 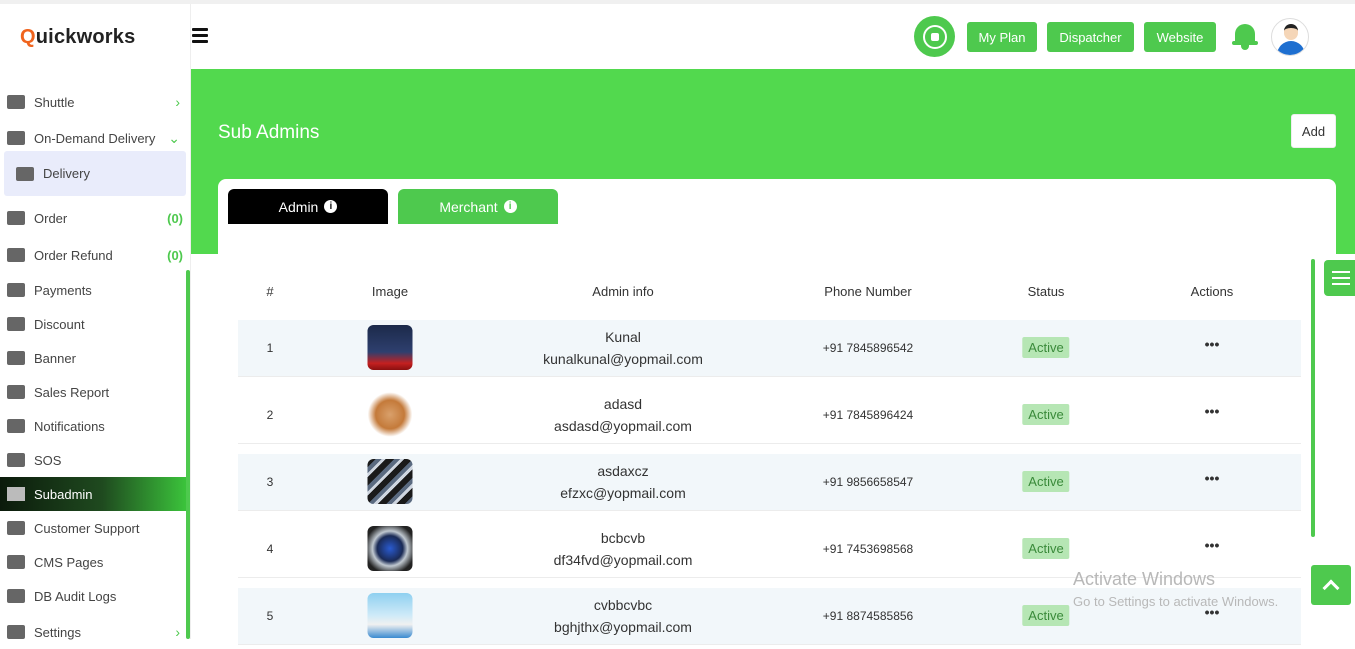 I want to click on sidebar-item-label: On-Demand Delivery, so click(x=95, y=138).